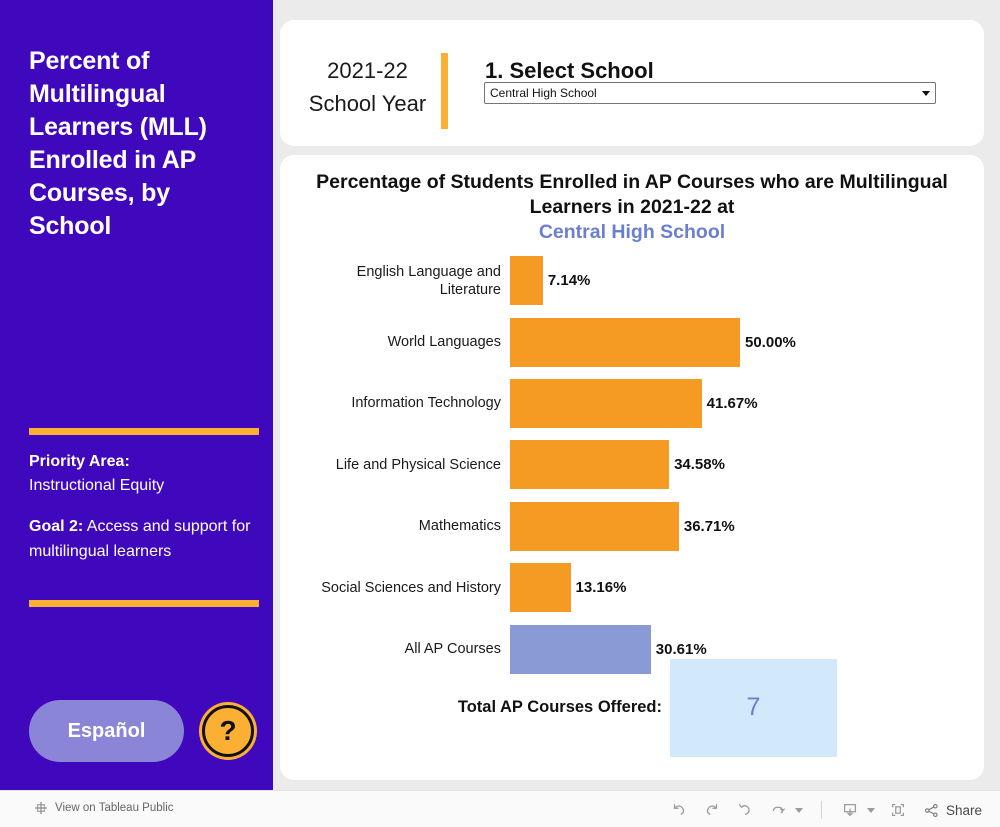 This screenshot has height=827, width=1000. I want to click on tableau-toolbar: View on Tableau Public Share, so click(500, 808).